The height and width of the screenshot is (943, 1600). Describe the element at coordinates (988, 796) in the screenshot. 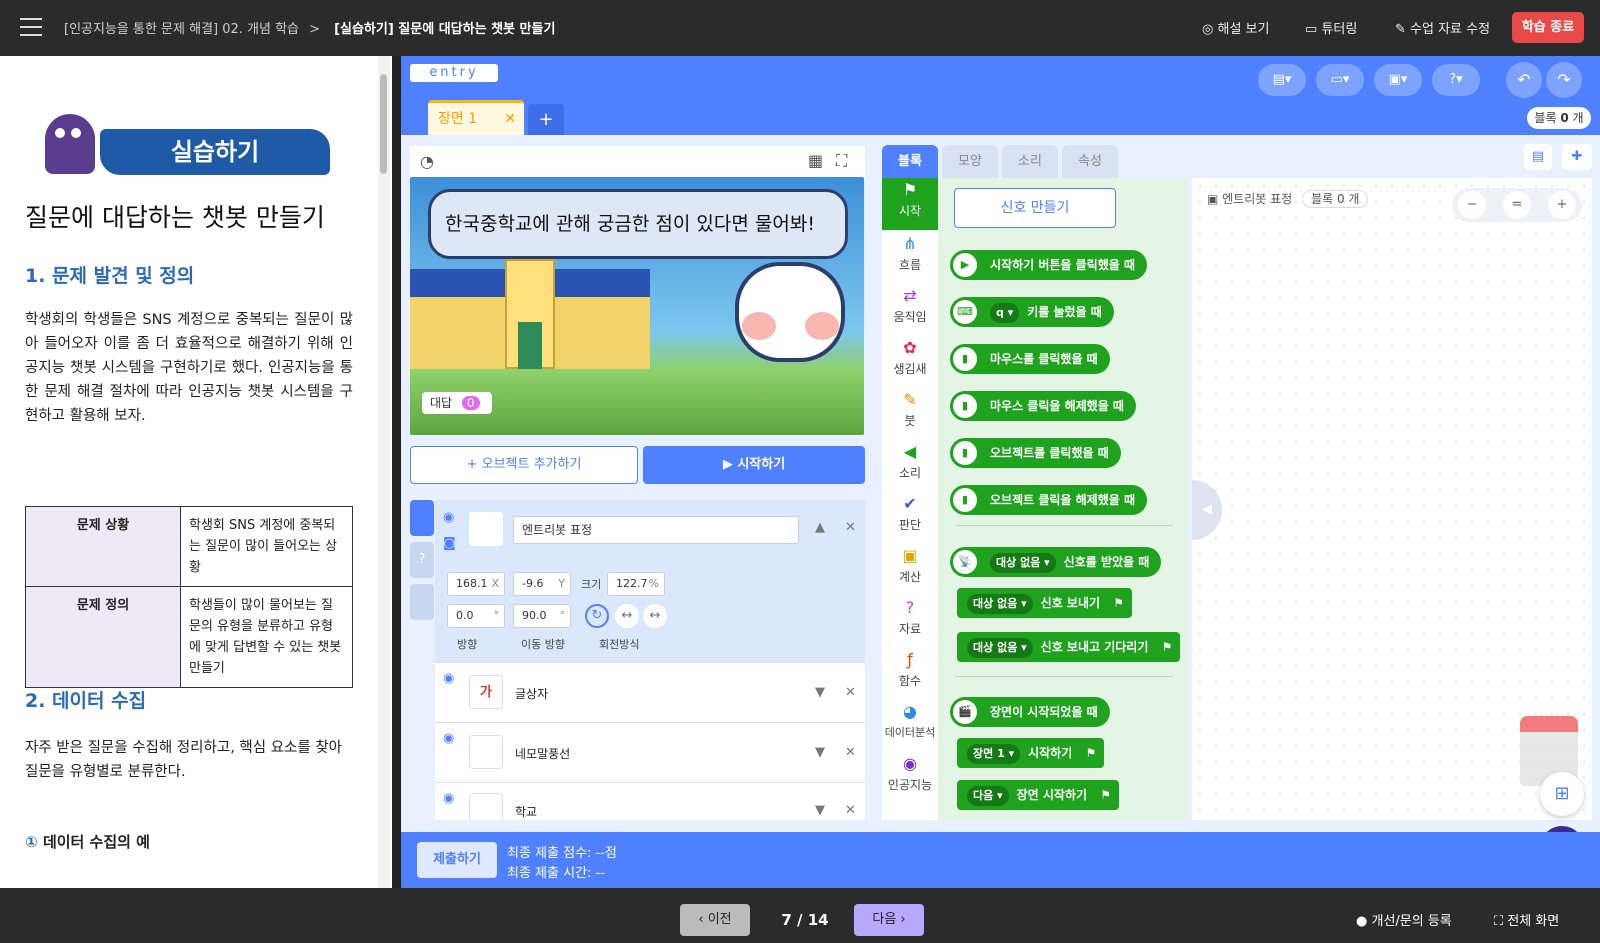

I see `next-dropdown: 다음 ▾` at that location.